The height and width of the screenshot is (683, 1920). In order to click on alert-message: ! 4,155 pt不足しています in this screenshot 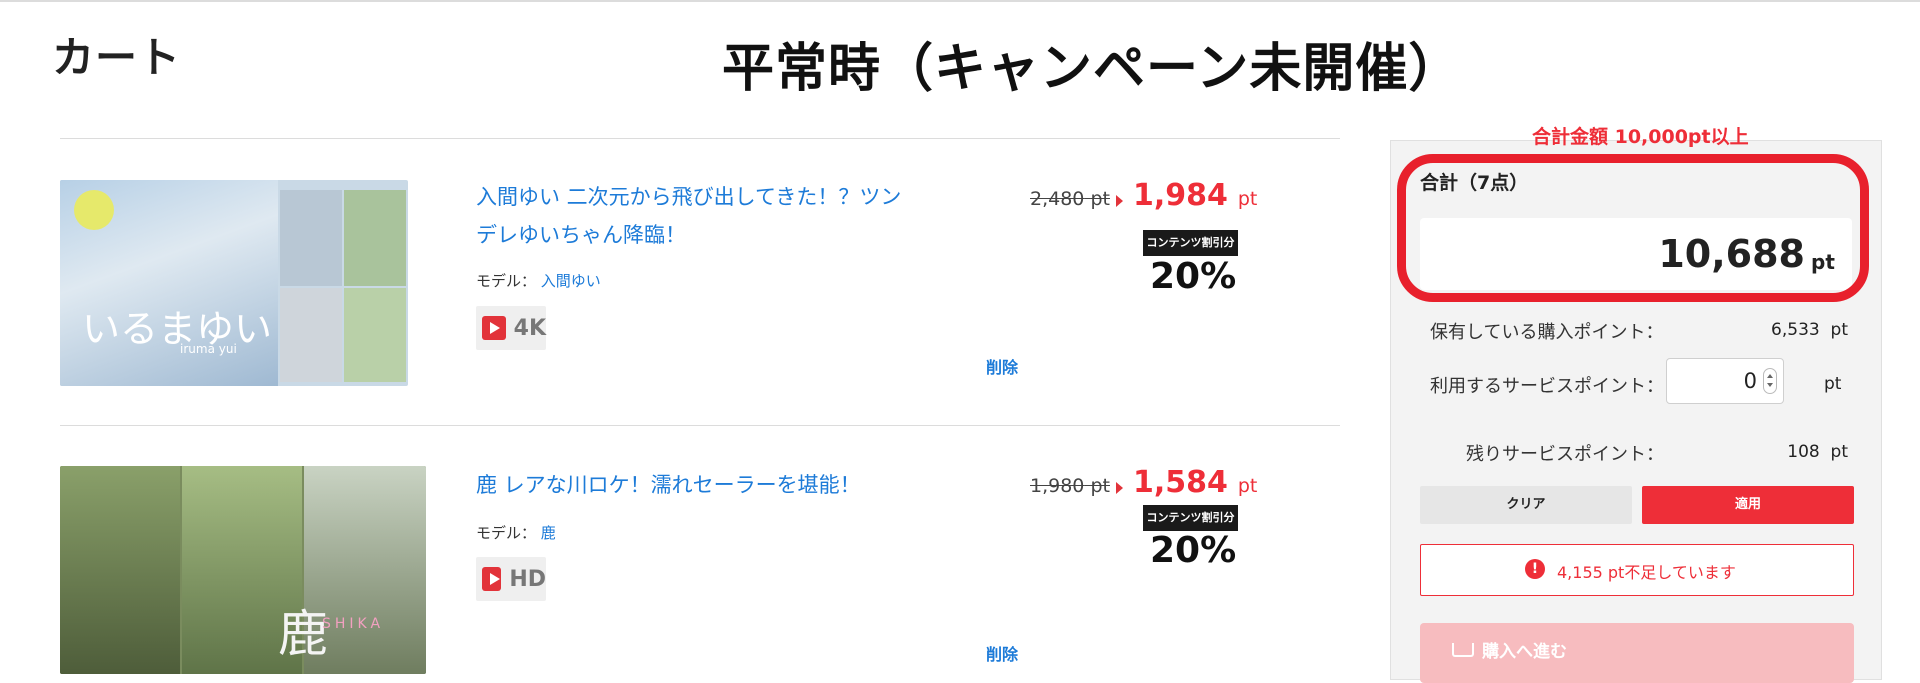, I will do `click(1637, 570)`.